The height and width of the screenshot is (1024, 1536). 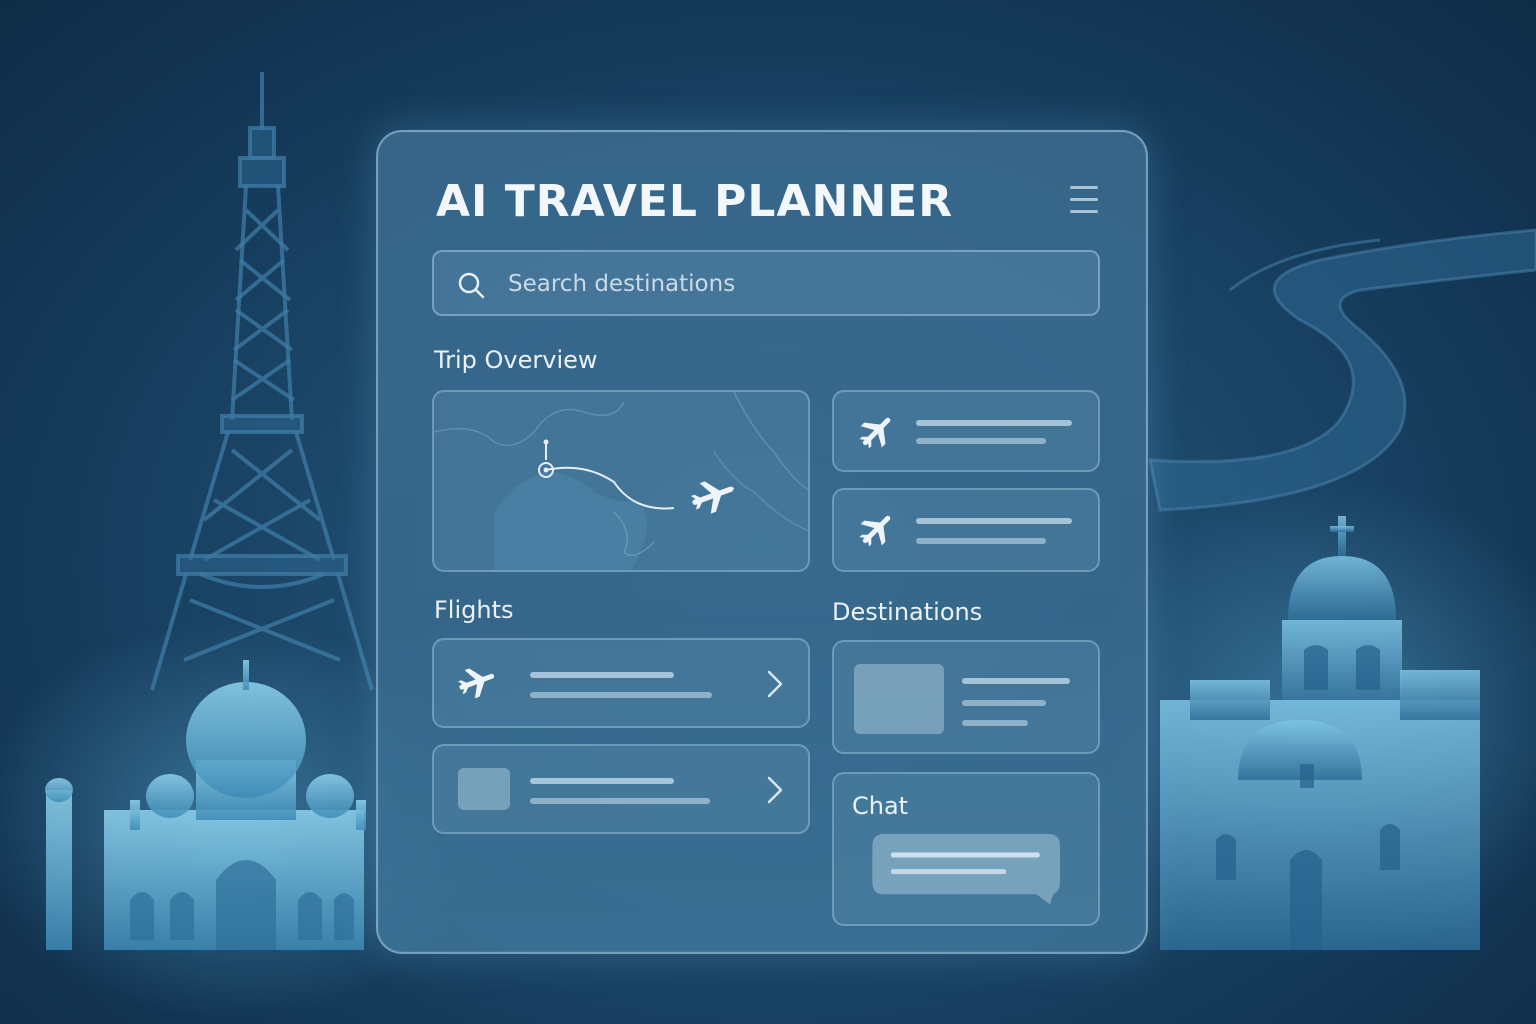 I want to click on flights-heading: Flights, so click(x=474, y=610).